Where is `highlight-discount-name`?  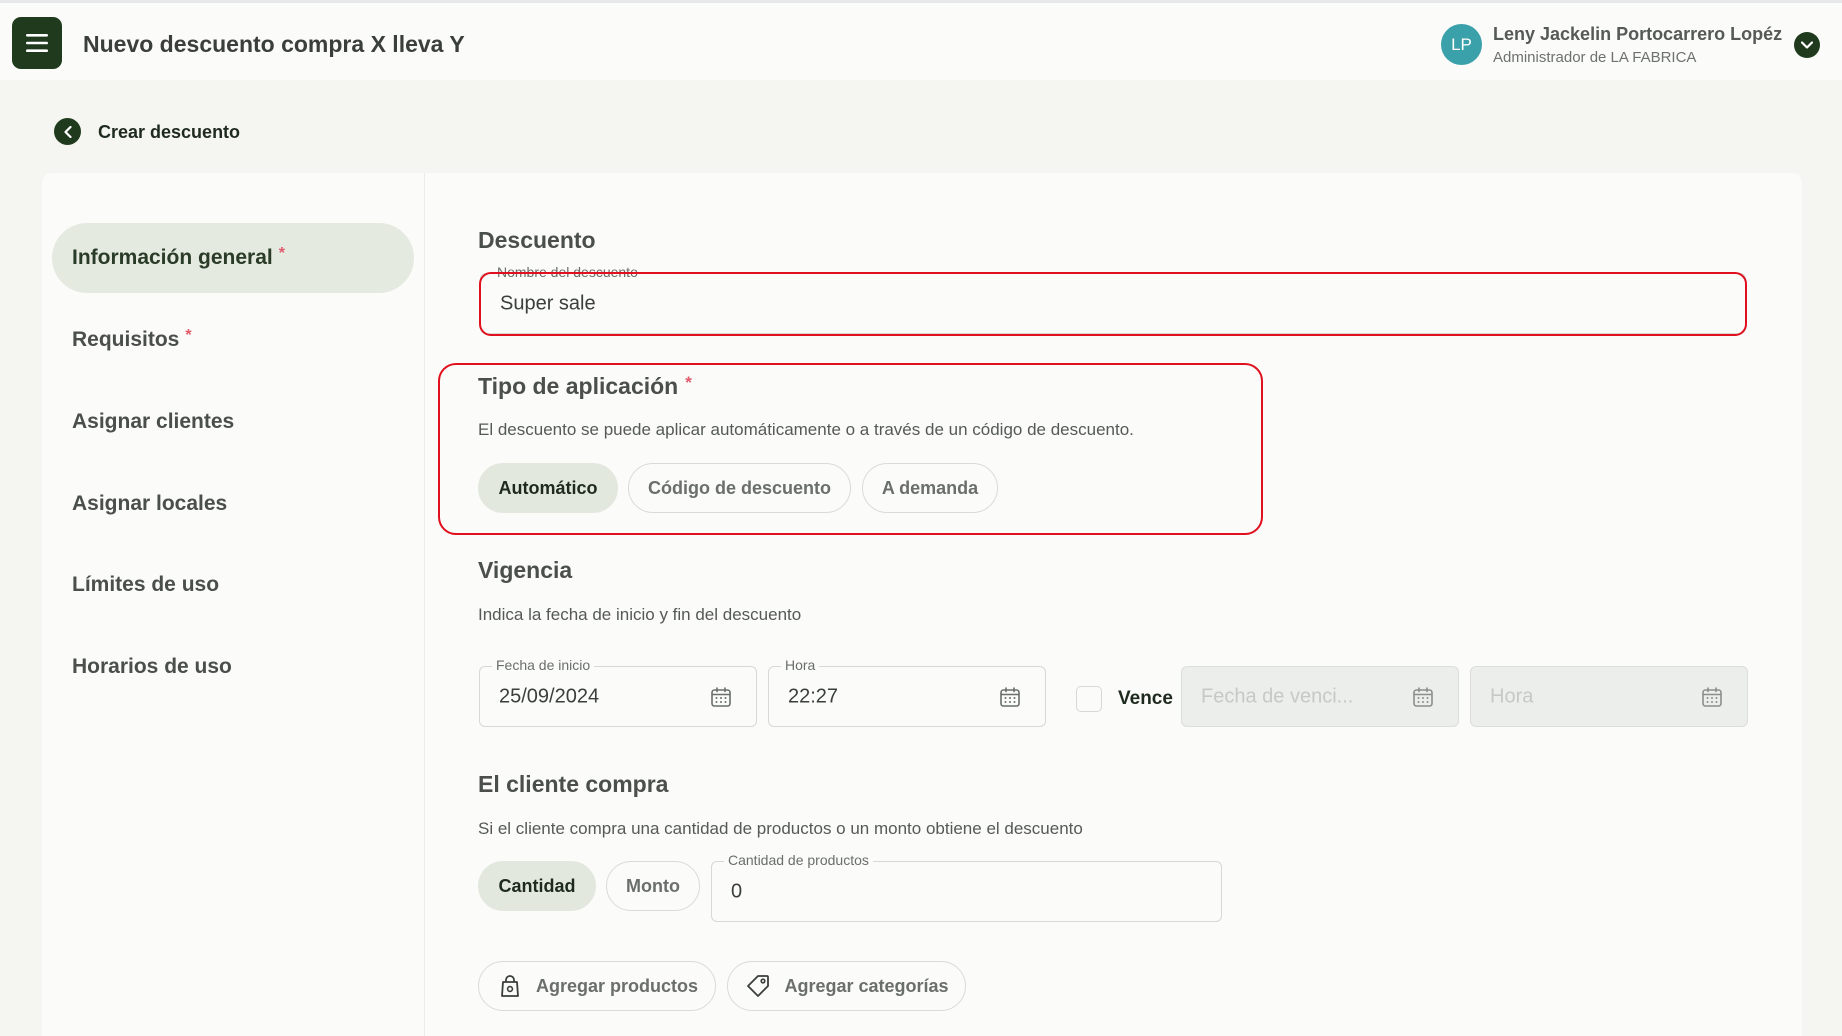 highlight-discount-name is located at coordinates (1113, 304).